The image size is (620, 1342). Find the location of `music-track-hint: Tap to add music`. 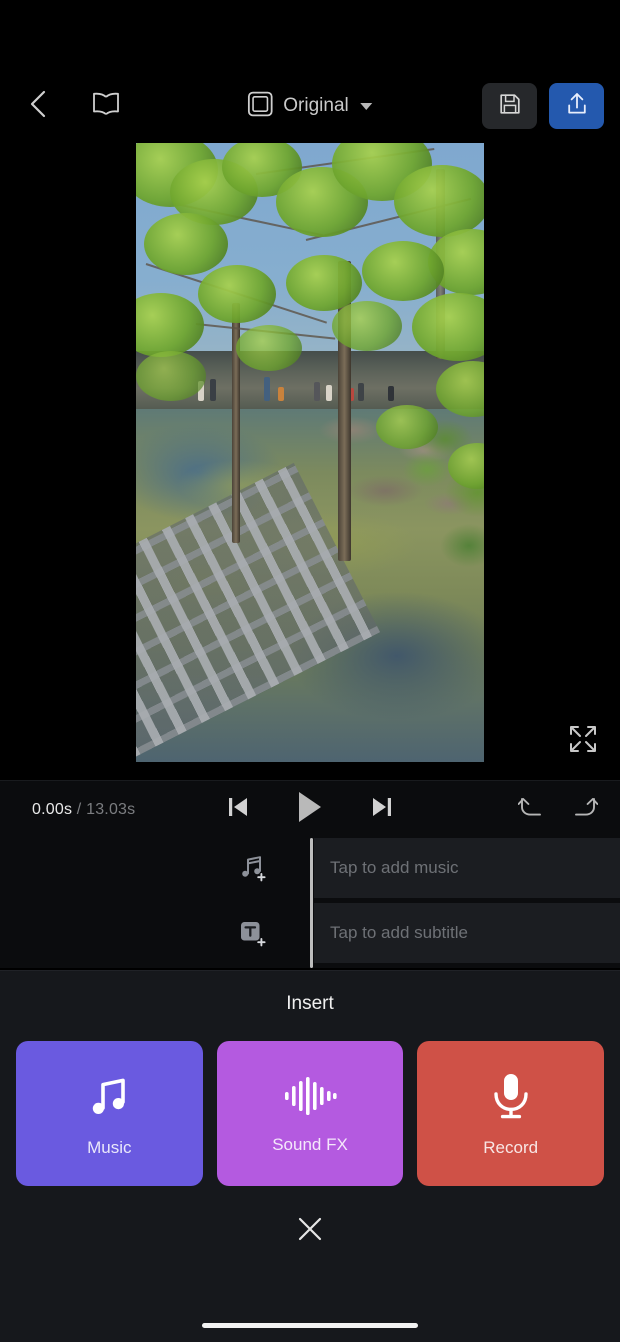

music-track-hint: Tap to add music is located at coordinates (394, 867).